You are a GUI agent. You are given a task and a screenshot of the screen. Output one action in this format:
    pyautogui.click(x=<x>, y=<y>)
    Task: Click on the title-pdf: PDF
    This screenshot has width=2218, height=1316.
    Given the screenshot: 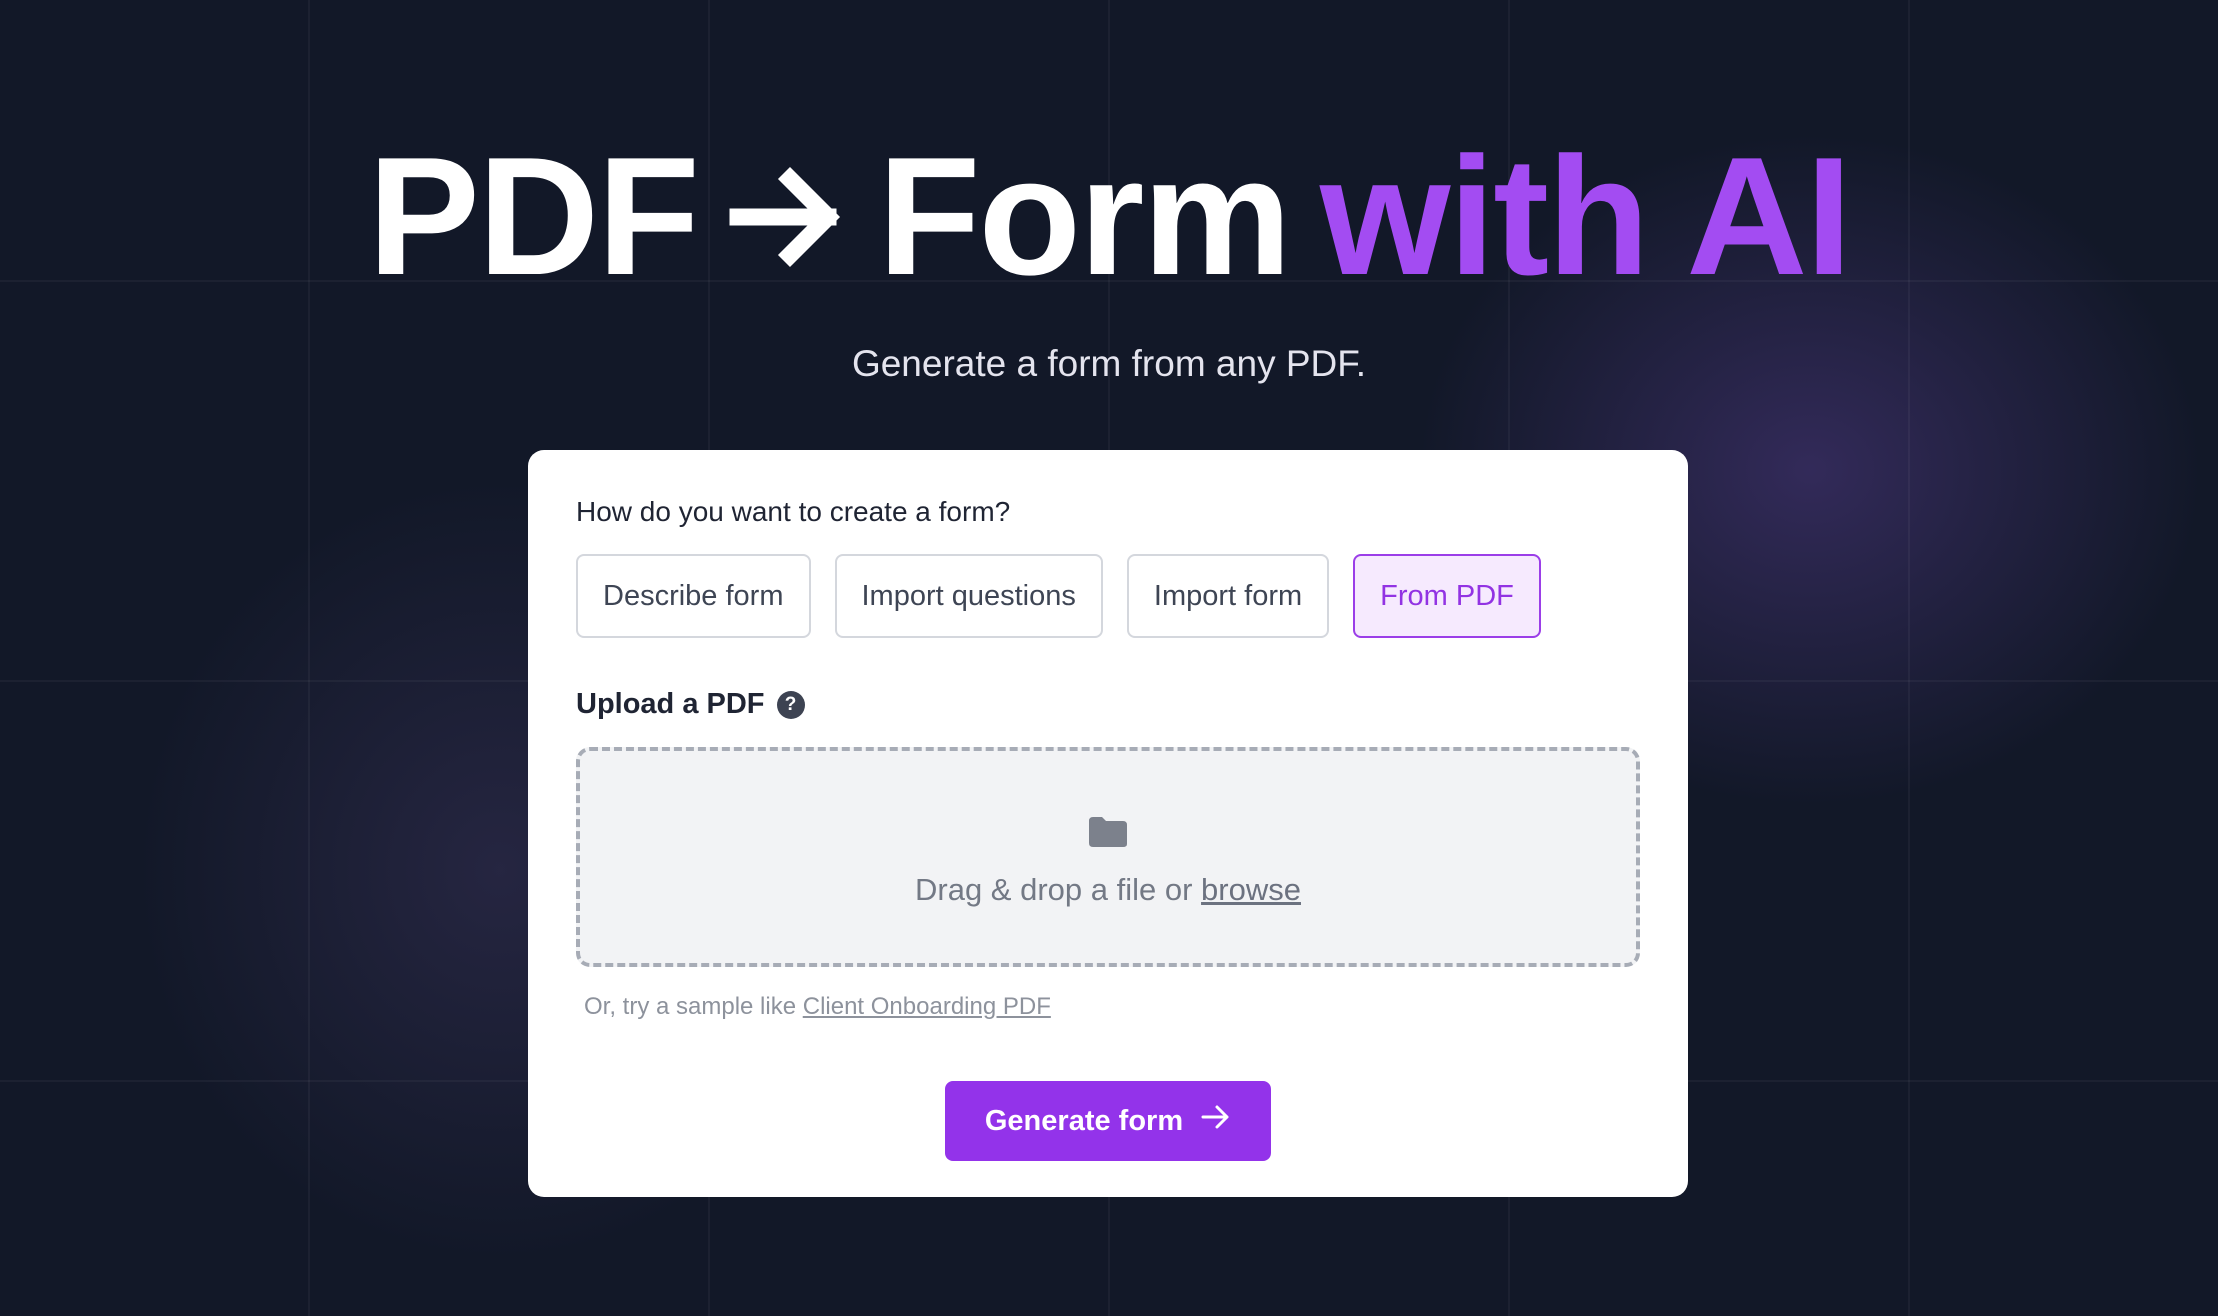 What is the action you would take?
    pyautogui.click(x=533, y=216)
    